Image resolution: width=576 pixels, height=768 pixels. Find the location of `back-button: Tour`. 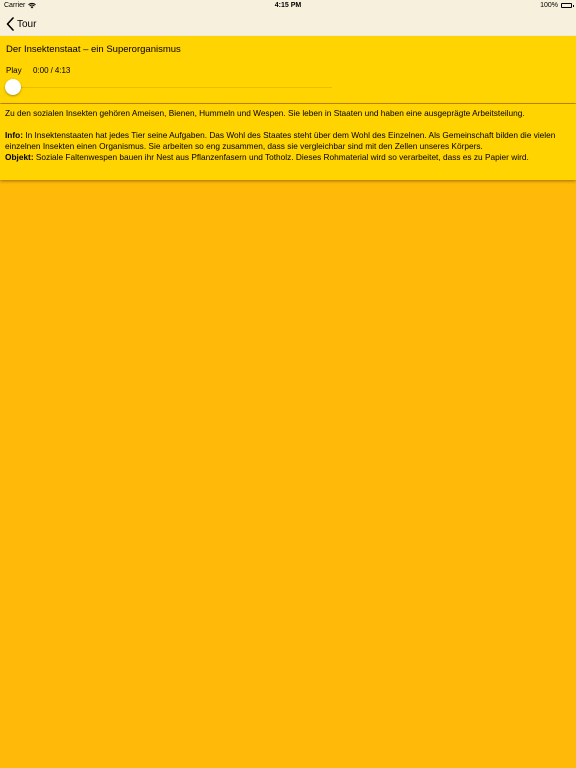

back-button: Tour is located at coordinates (21, 24).